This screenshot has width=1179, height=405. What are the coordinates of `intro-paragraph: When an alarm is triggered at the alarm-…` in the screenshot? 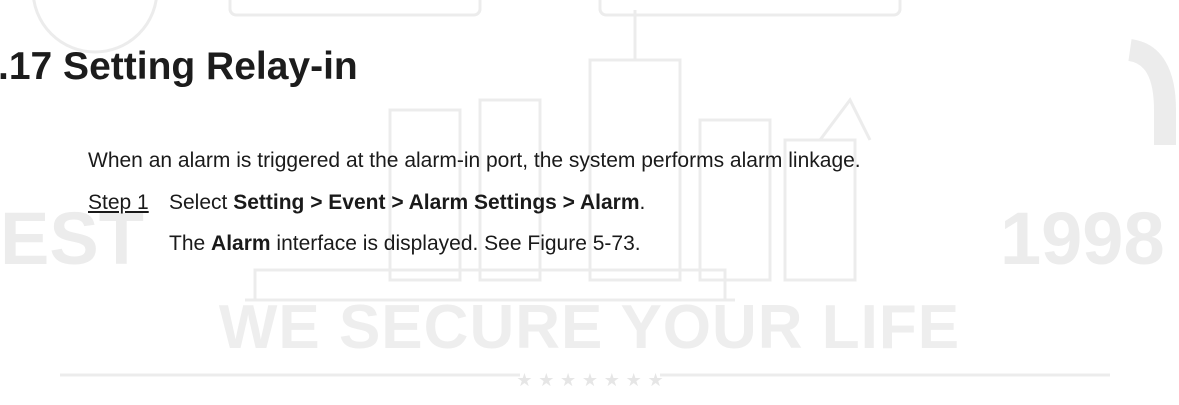 It's located at (474, 160).